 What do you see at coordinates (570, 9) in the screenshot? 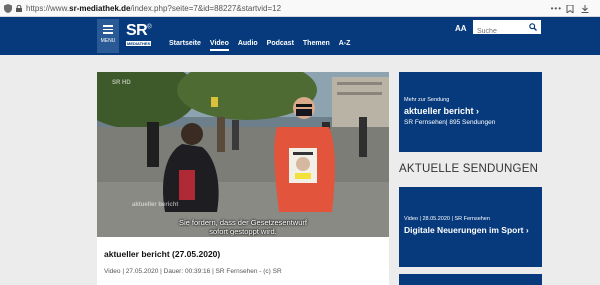
I see `bookmark-icon` at bounding box center [570, 9].